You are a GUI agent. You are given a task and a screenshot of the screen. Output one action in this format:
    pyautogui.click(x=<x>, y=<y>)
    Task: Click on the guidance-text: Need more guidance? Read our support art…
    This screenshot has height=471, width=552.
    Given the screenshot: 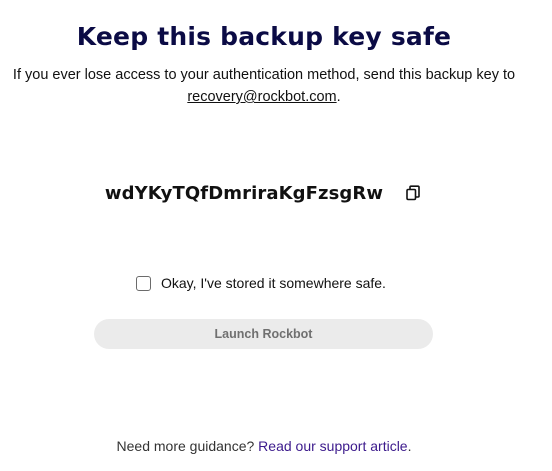 What is the action you would take?
    pyautogui.click(x=264, y=446)
    